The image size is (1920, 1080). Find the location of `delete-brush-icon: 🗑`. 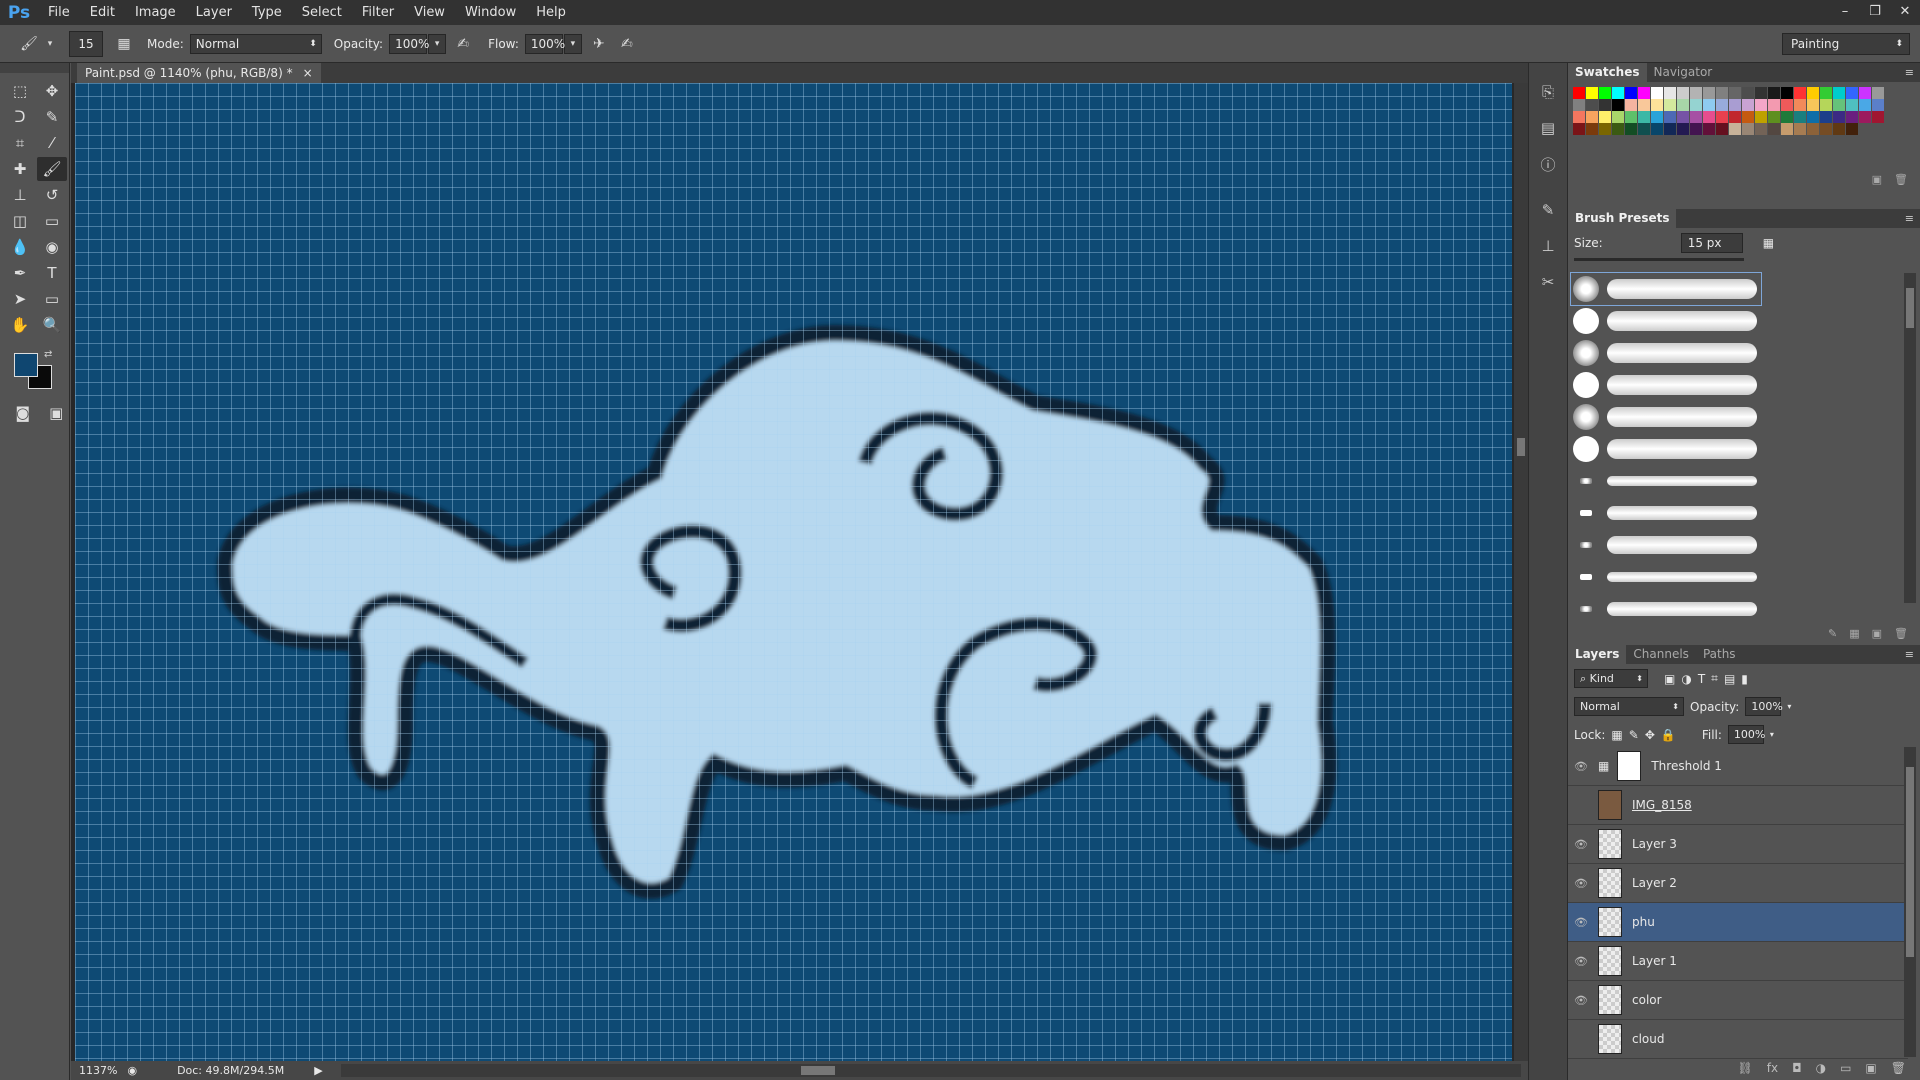

delete-brush-icon: 🗑 is located at coordinates (1901, 633).